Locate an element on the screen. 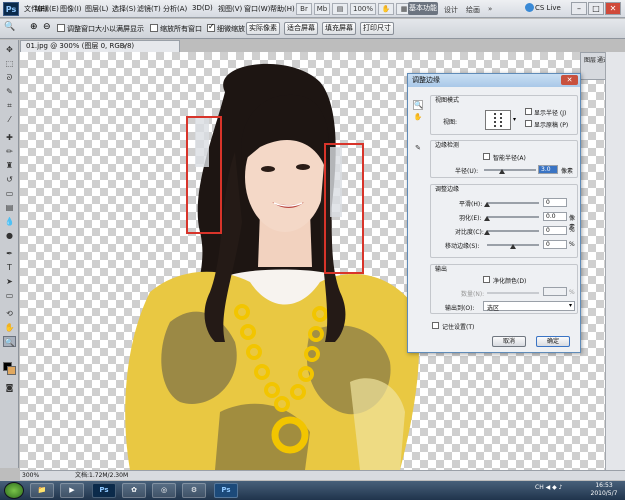 Image resolution: width=625 pixels, height=500 pixels. shift-edge-input: 0 is located at coordinates (555, 244).